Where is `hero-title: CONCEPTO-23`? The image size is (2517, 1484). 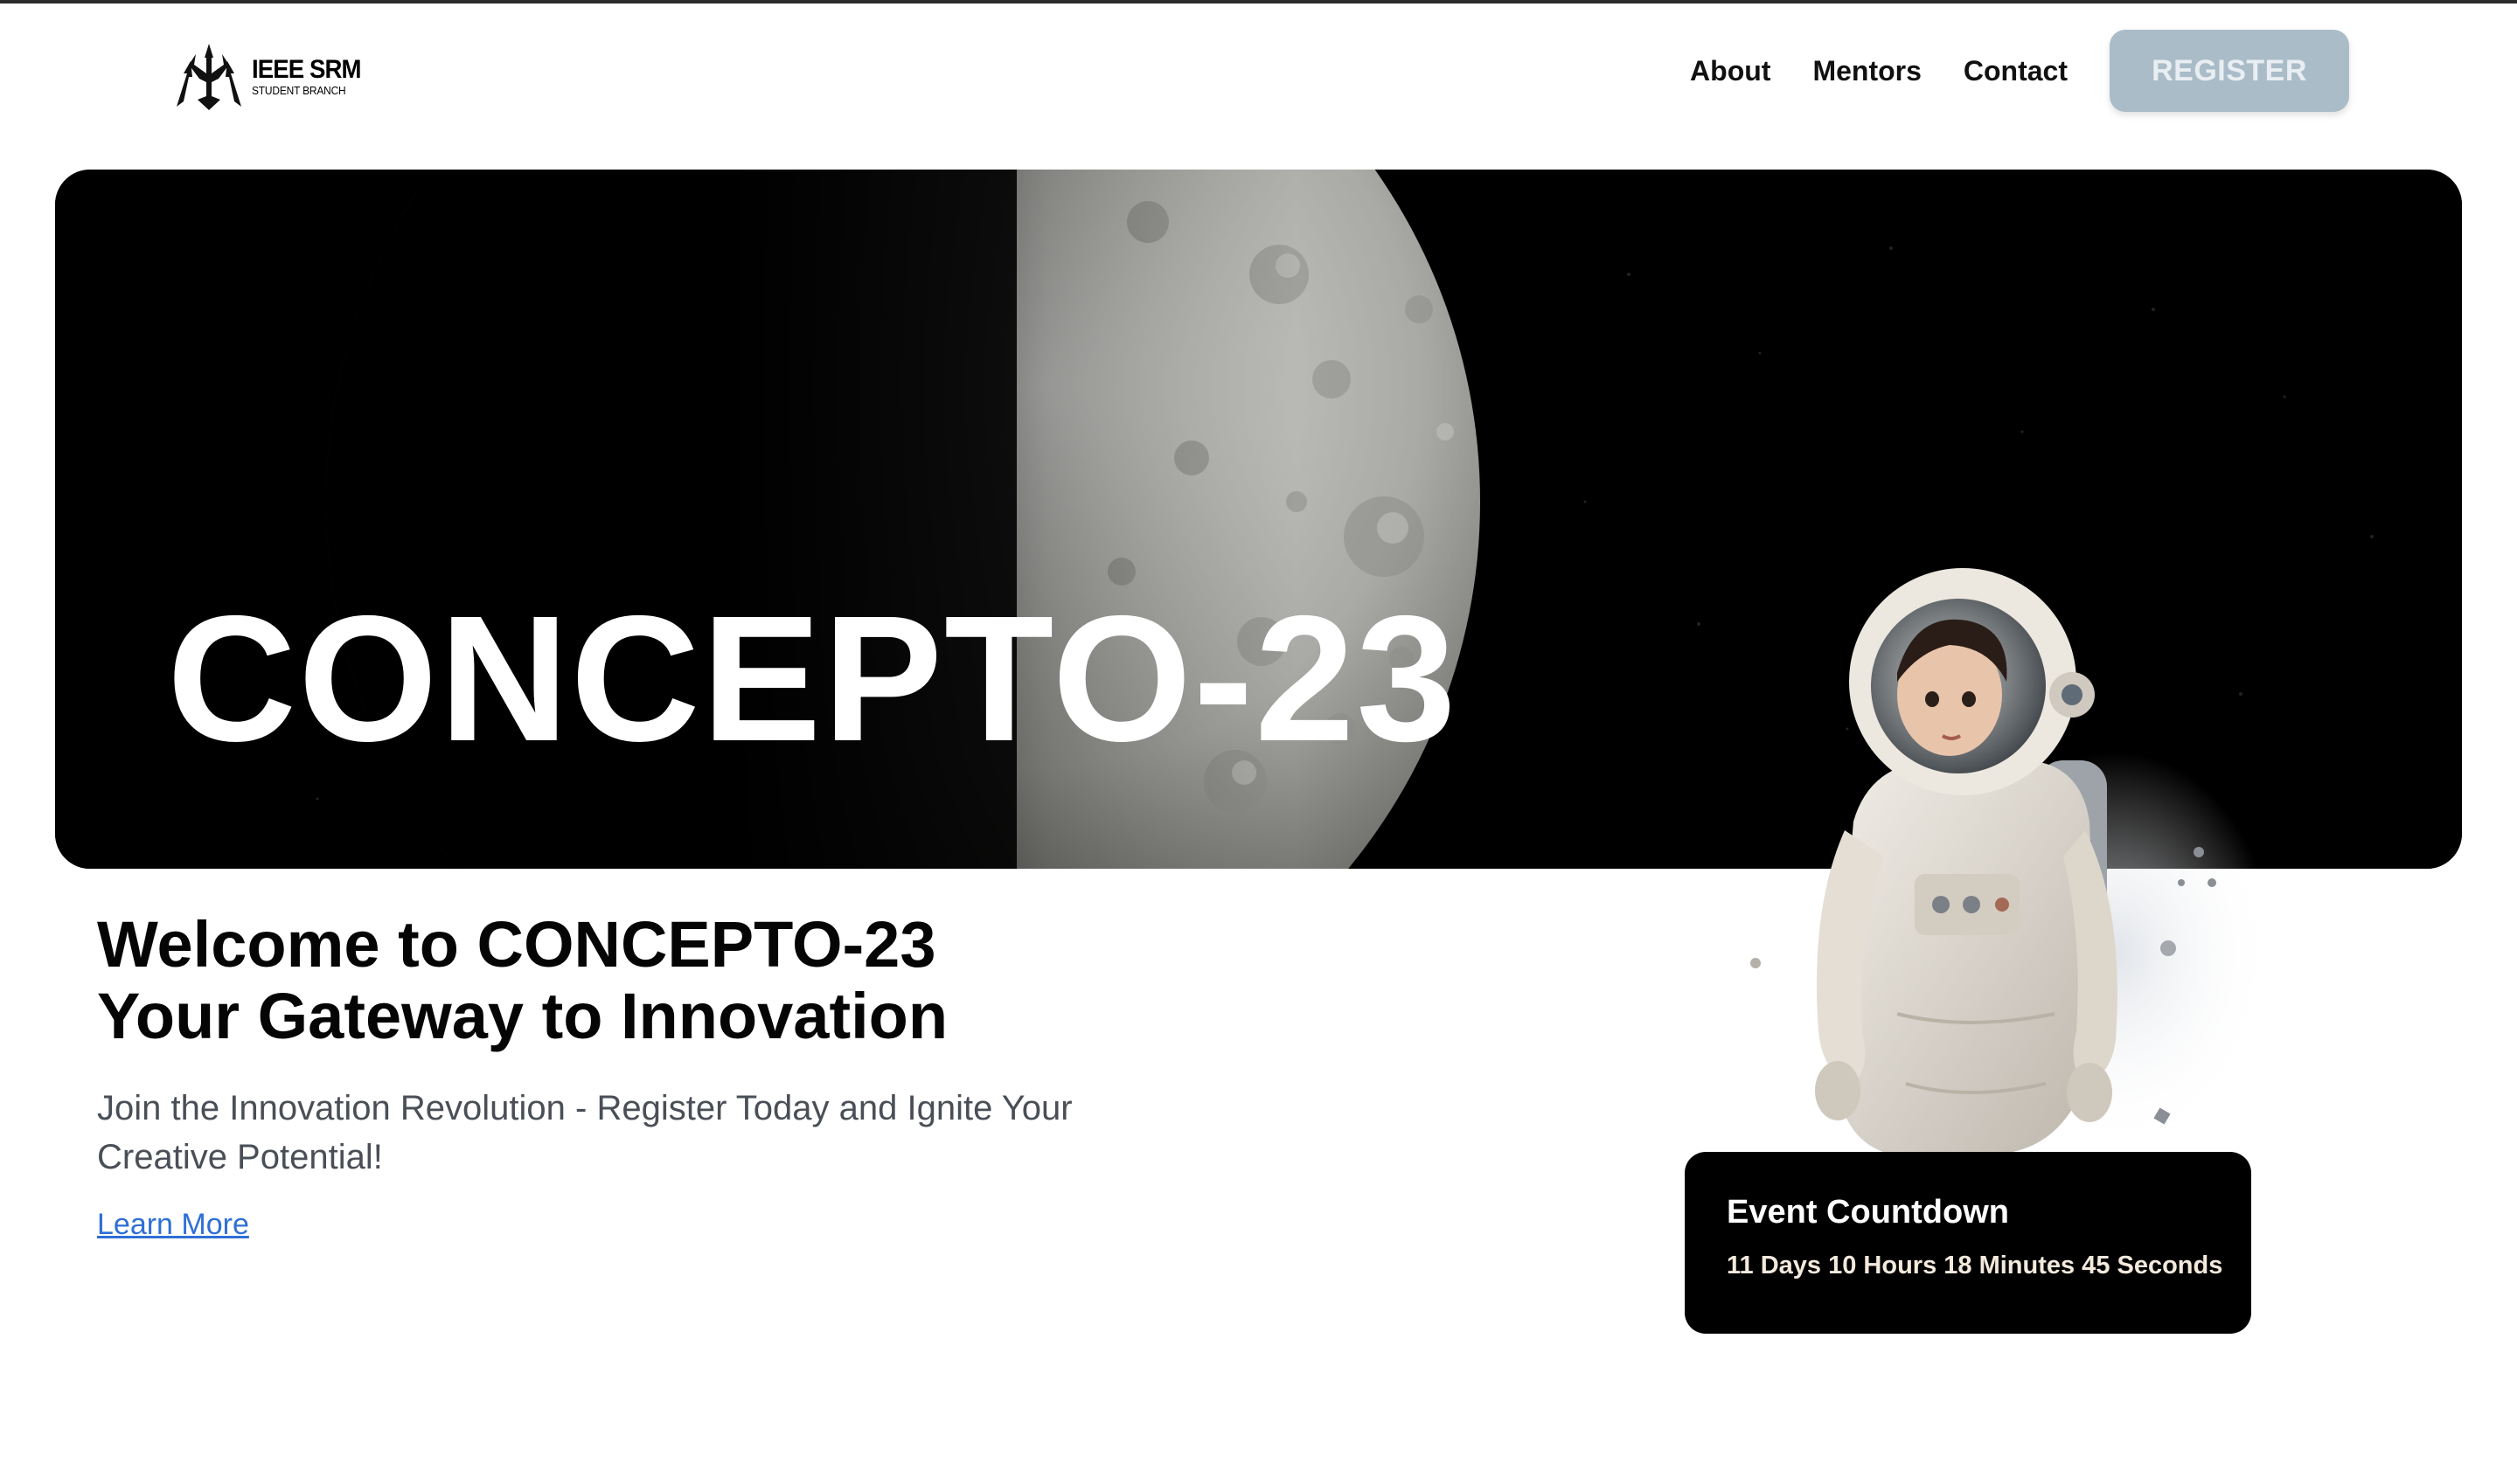 hero-title: CONCEPTO-23 is located at coordinates (812, 679).